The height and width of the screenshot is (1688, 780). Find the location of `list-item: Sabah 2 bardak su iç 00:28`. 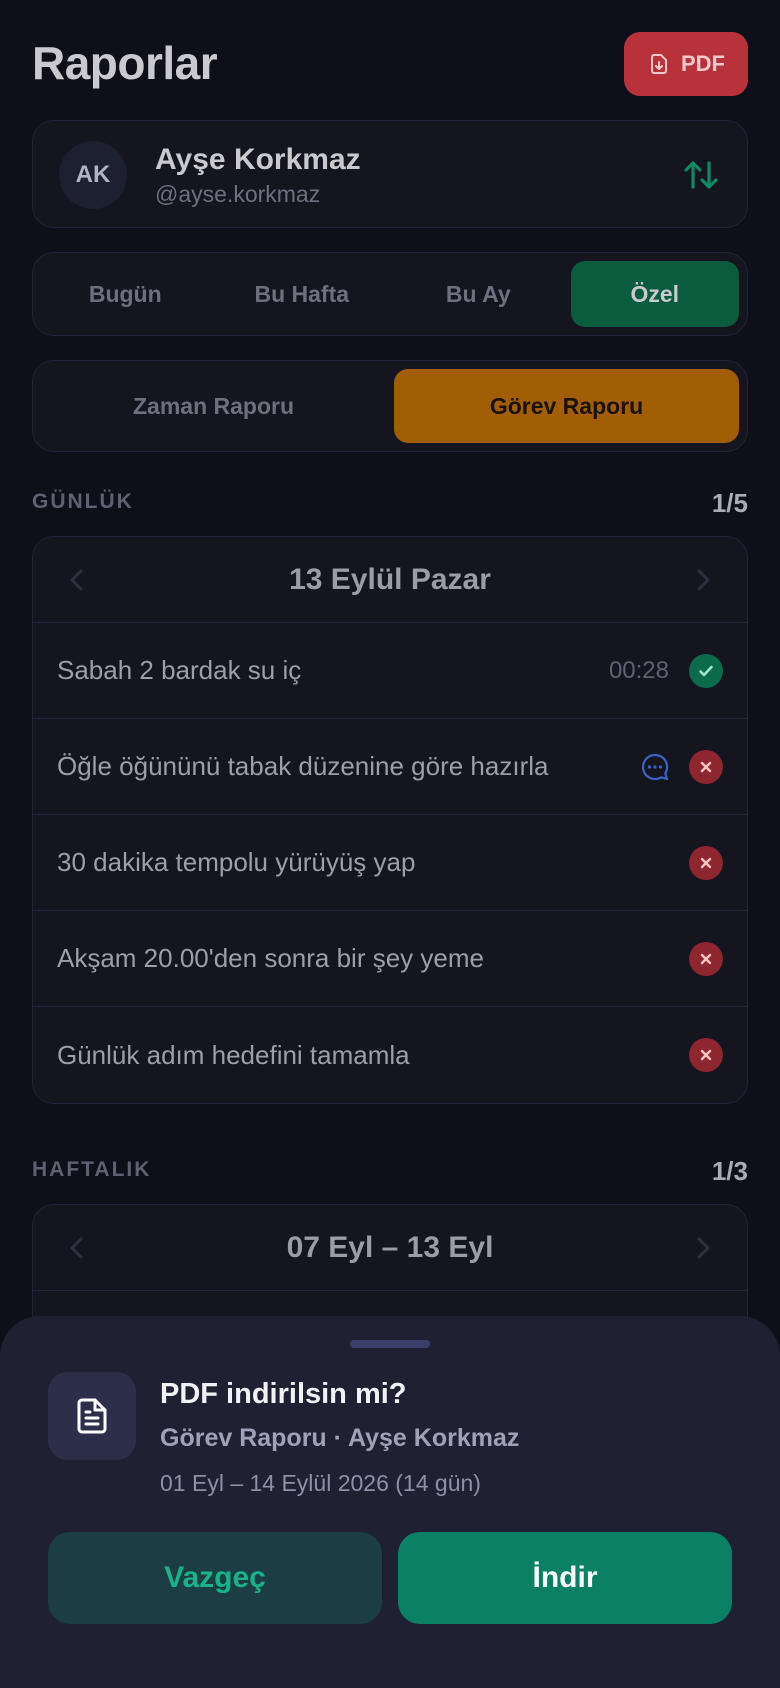

list-item: Sabah 2 bardak su iç 00:28 is located at coordinates (390, 671).